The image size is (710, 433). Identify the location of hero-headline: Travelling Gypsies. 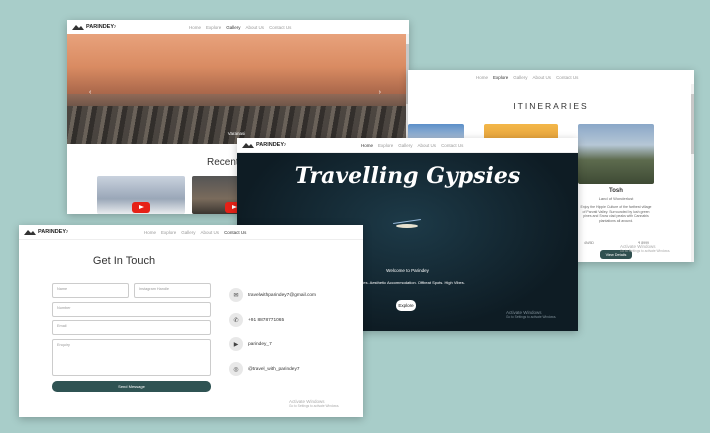
(407, 176).